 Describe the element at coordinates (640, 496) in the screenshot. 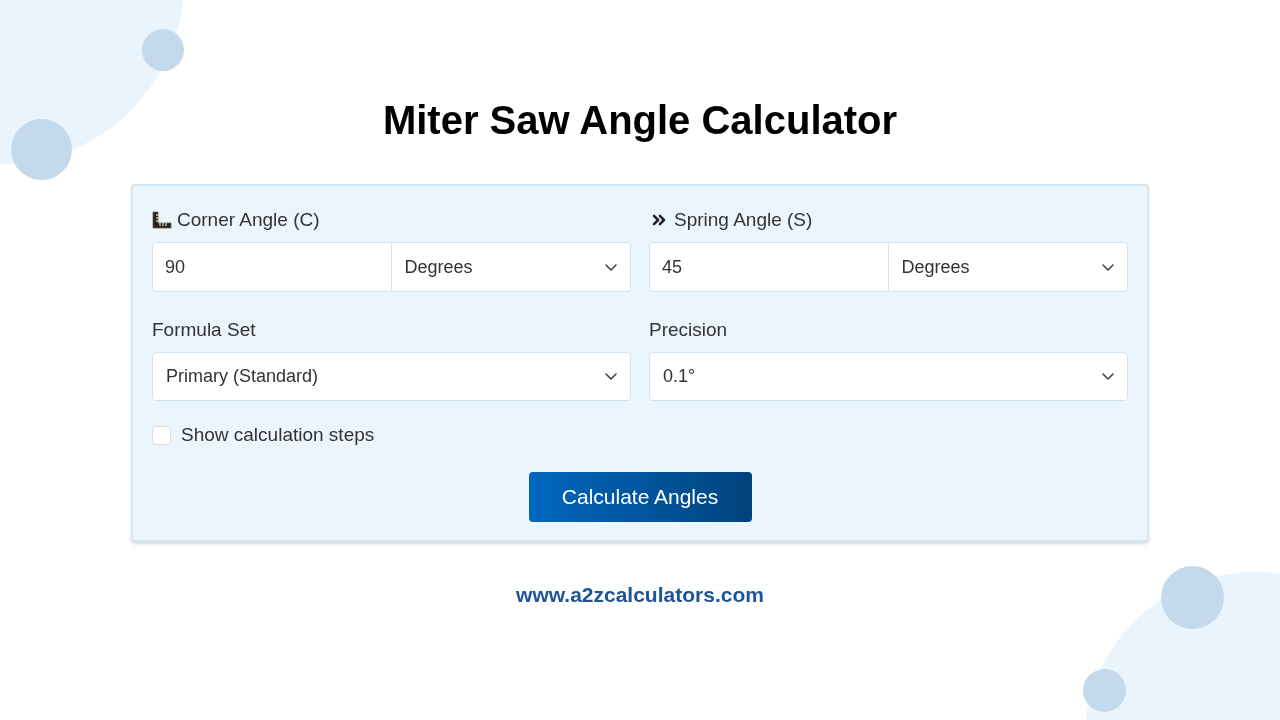

I see `calculate-button: Calculate Angles` at that location.